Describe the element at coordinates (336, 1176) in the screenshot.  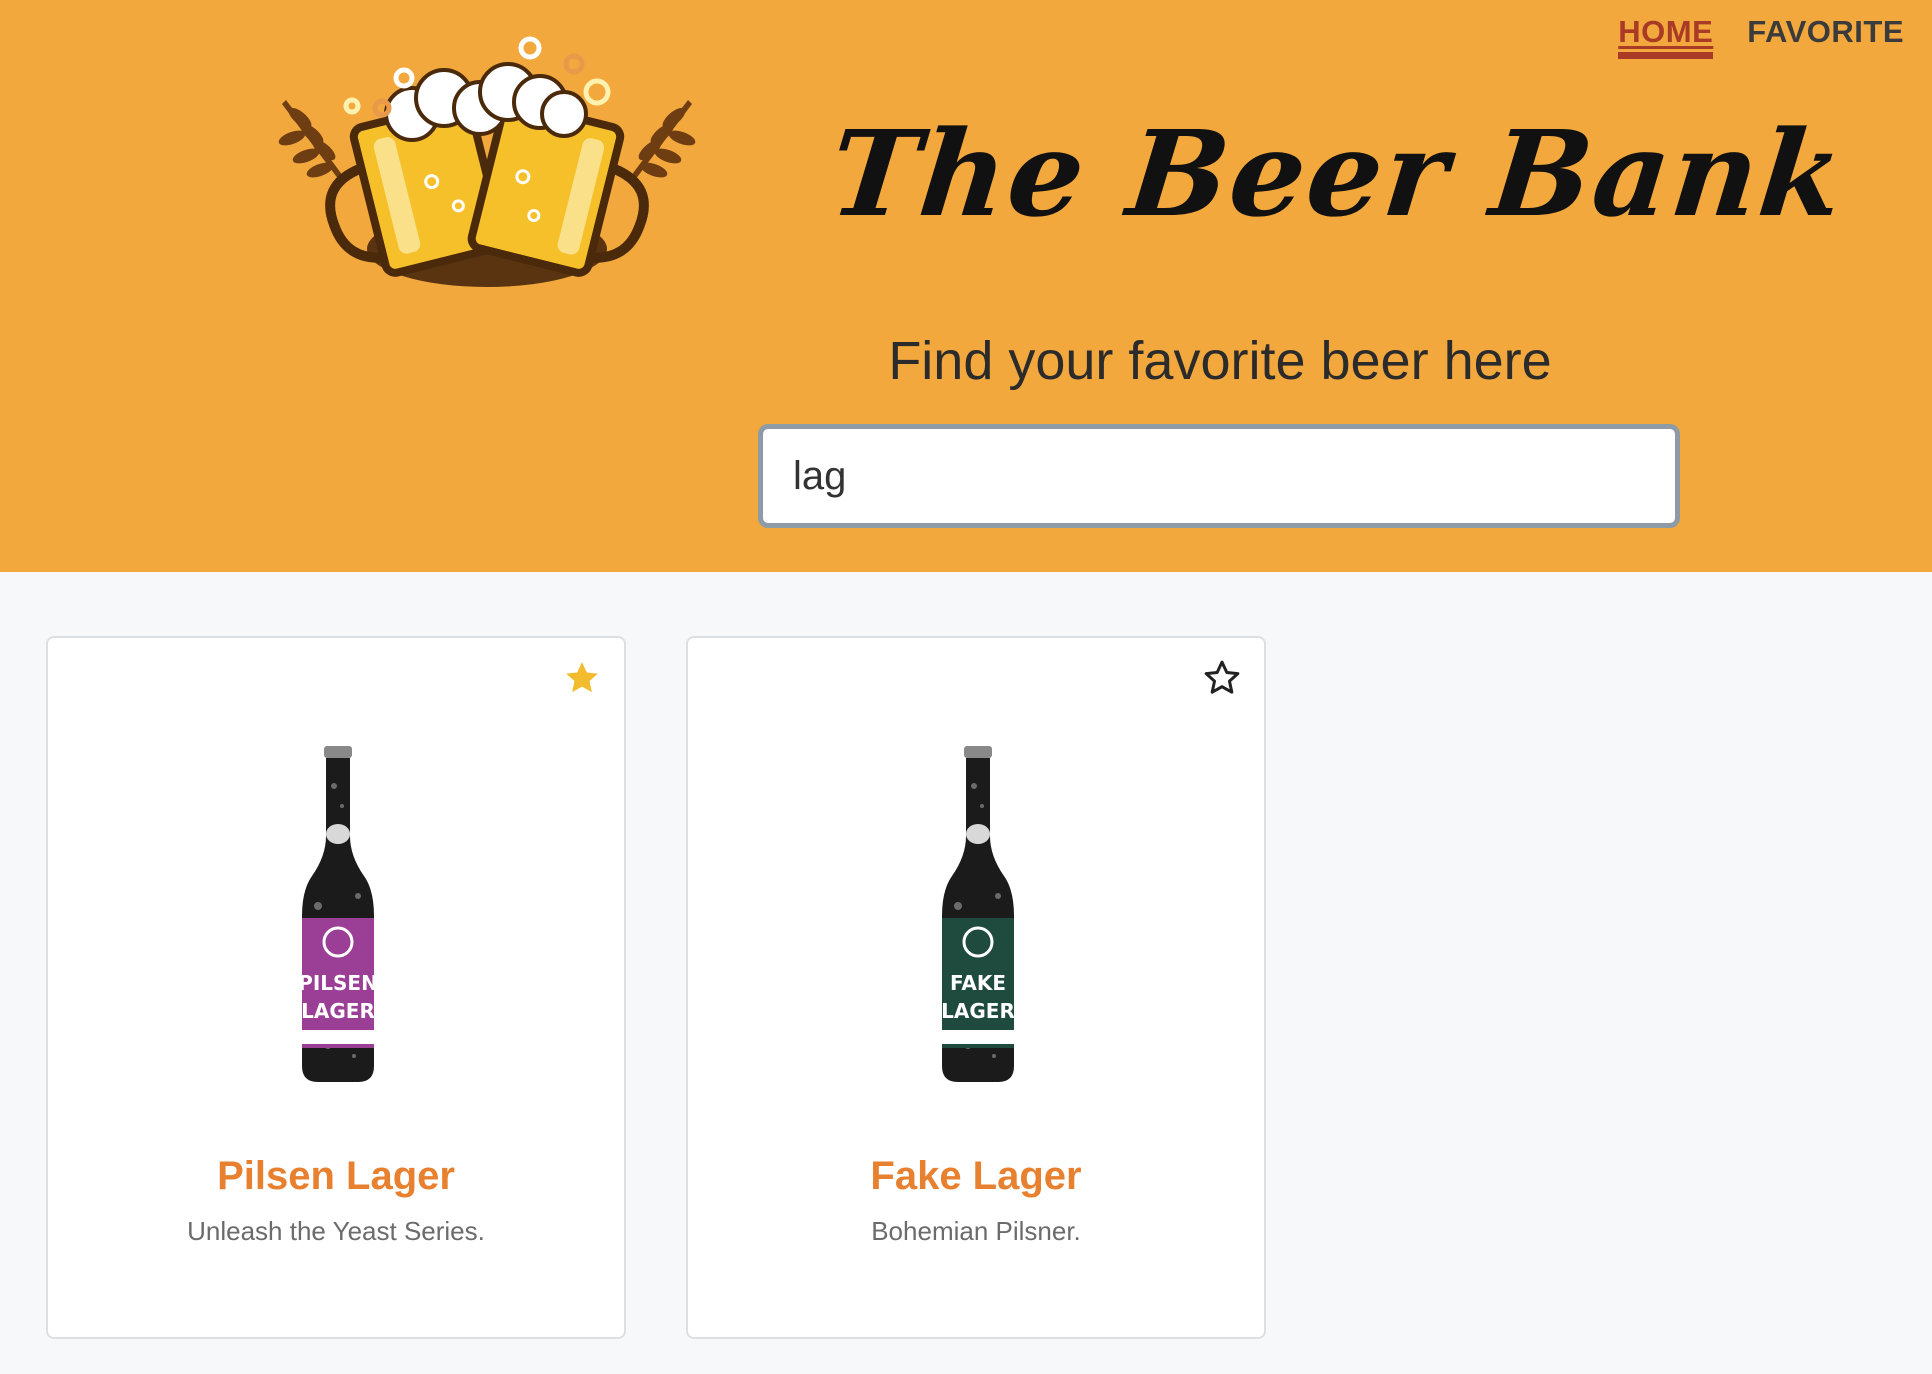
I see `beer-name: Pilsen Lager` at that location.